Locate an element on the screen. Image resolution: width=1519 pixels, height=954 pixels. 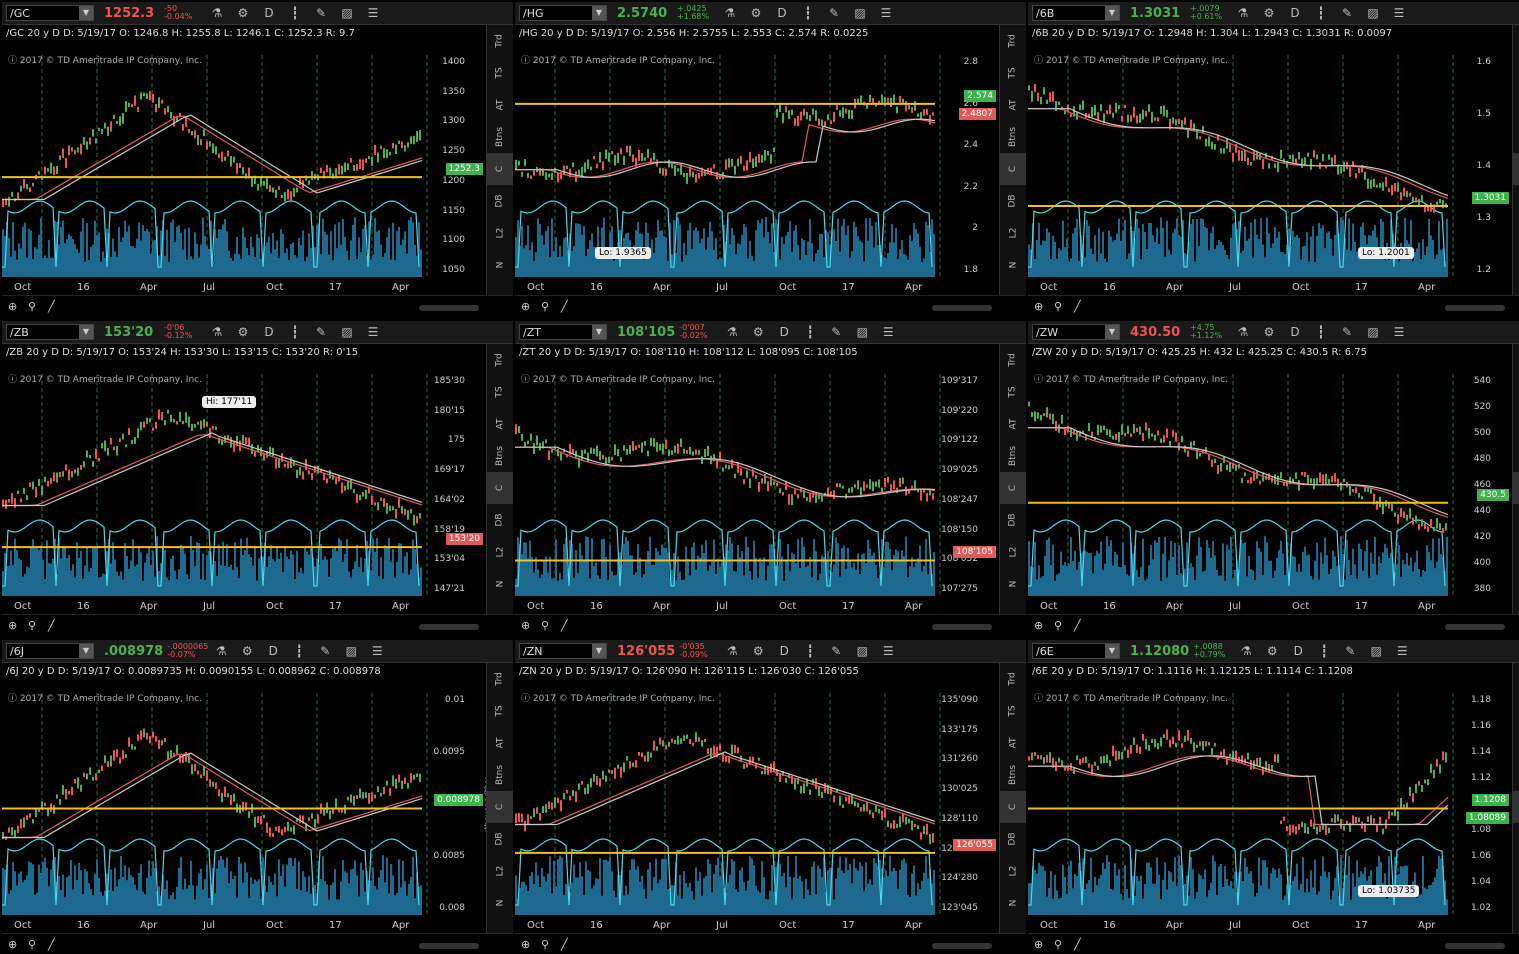
d-label: D is located at coordinates (782, 13).